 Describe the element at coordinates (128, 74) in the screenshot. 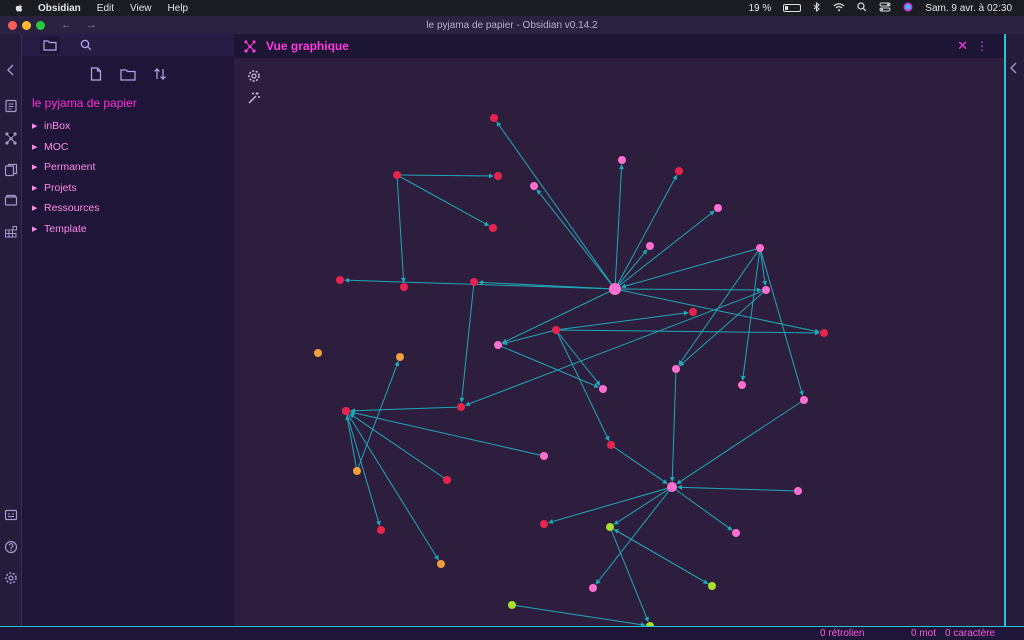

I see `new-folder-icon` at that location.